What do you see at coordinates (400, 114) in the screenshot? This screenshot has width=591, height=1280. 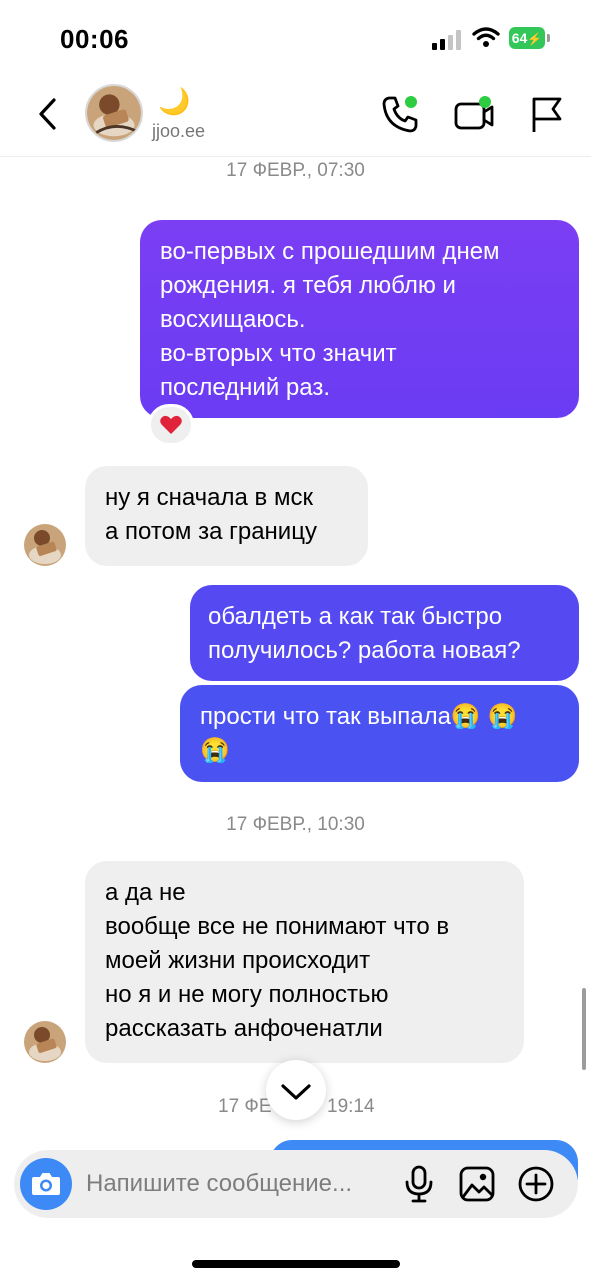 I see `phone-icon` at bounding box center [400, 114].